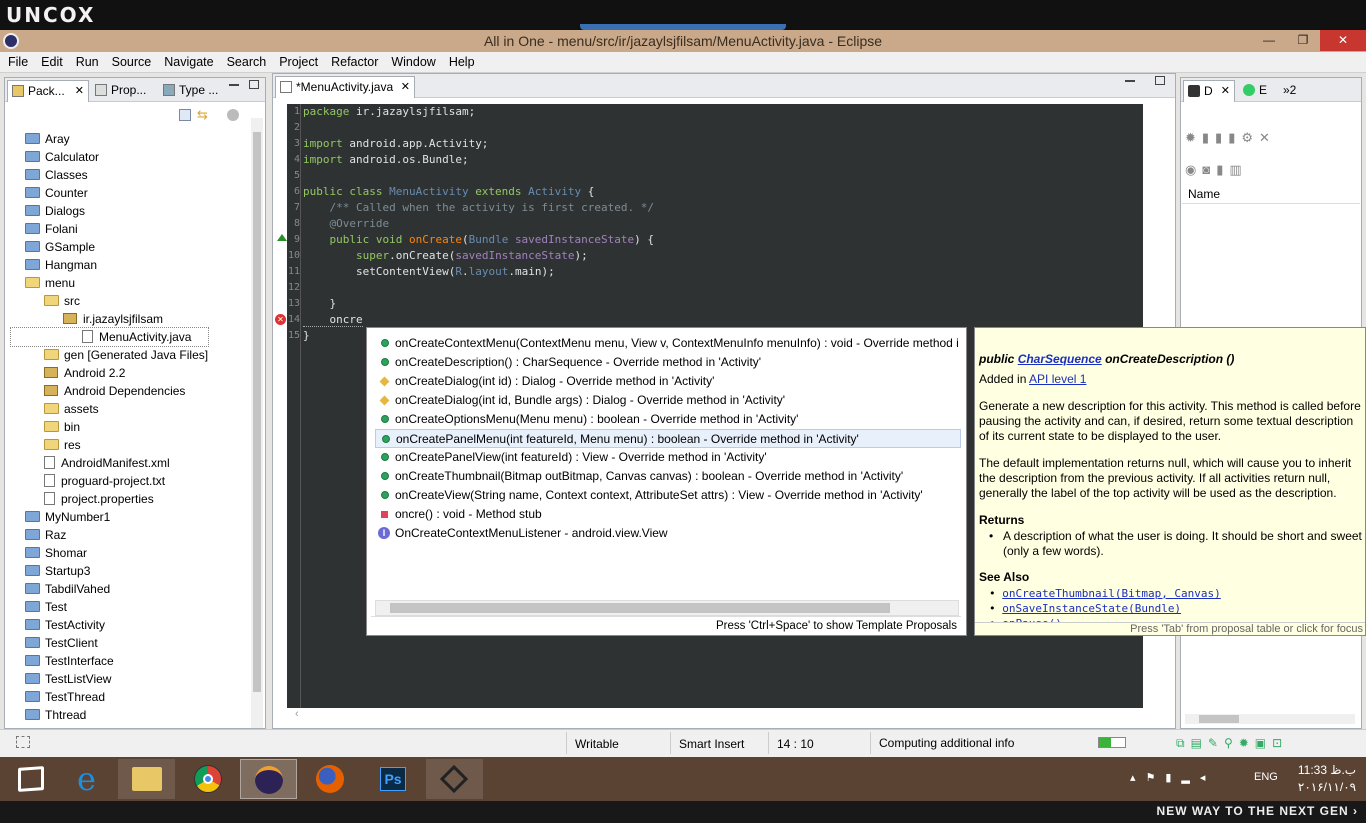 The image size is (1366, 823). What do you see at coordinates (109, 589) in the screenshot?
I see `tree-item: TabdilVahed` at bounding box center [109, 589].